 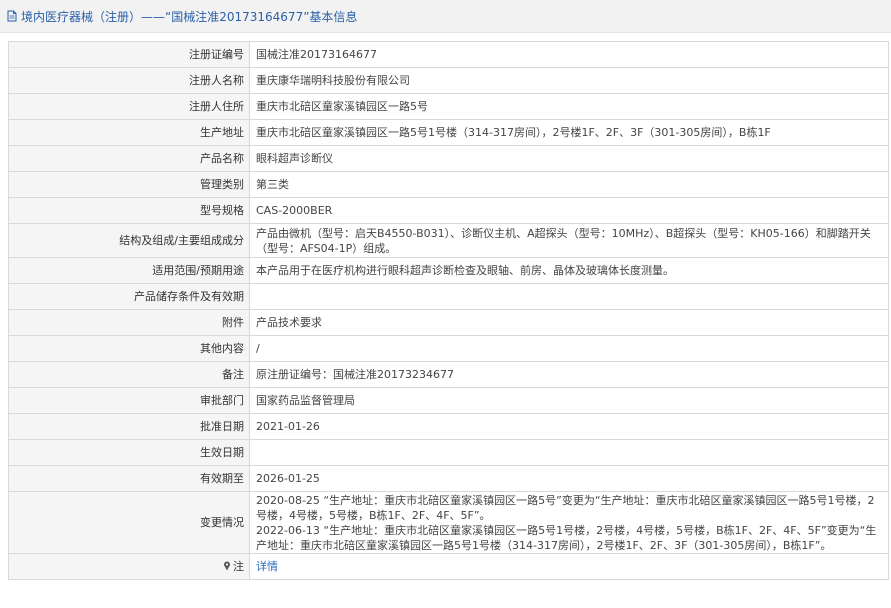 I want to click on field-label: 管理类别, so click(x=129, y=184).